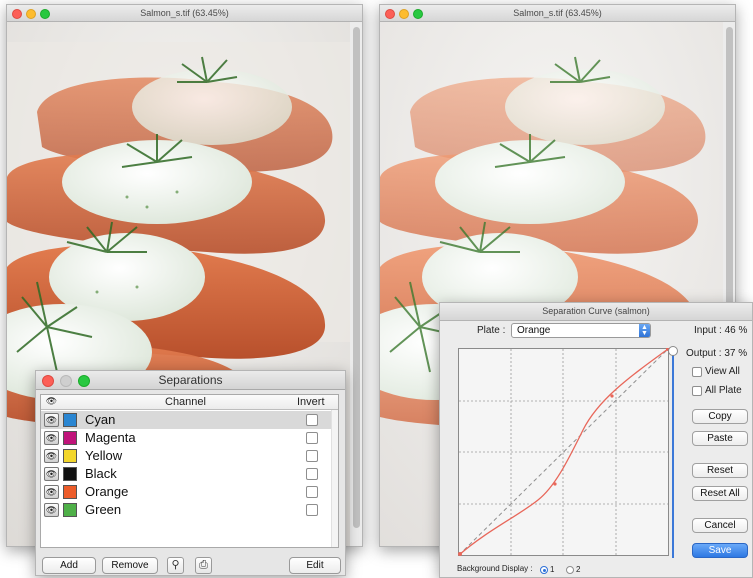  Describe the element at coordinates (697, 391) in the screenshot. I see `all-plate-checkbox` at that location.